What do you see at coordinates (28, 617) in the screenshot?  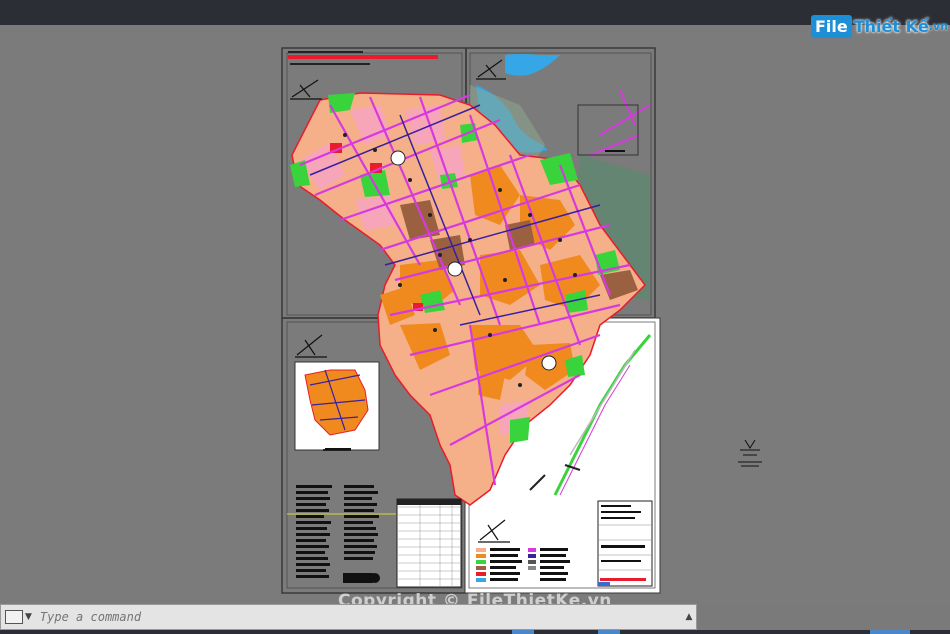 I see `chevron-down-icon: ▼` at bounding box center [28, 617].